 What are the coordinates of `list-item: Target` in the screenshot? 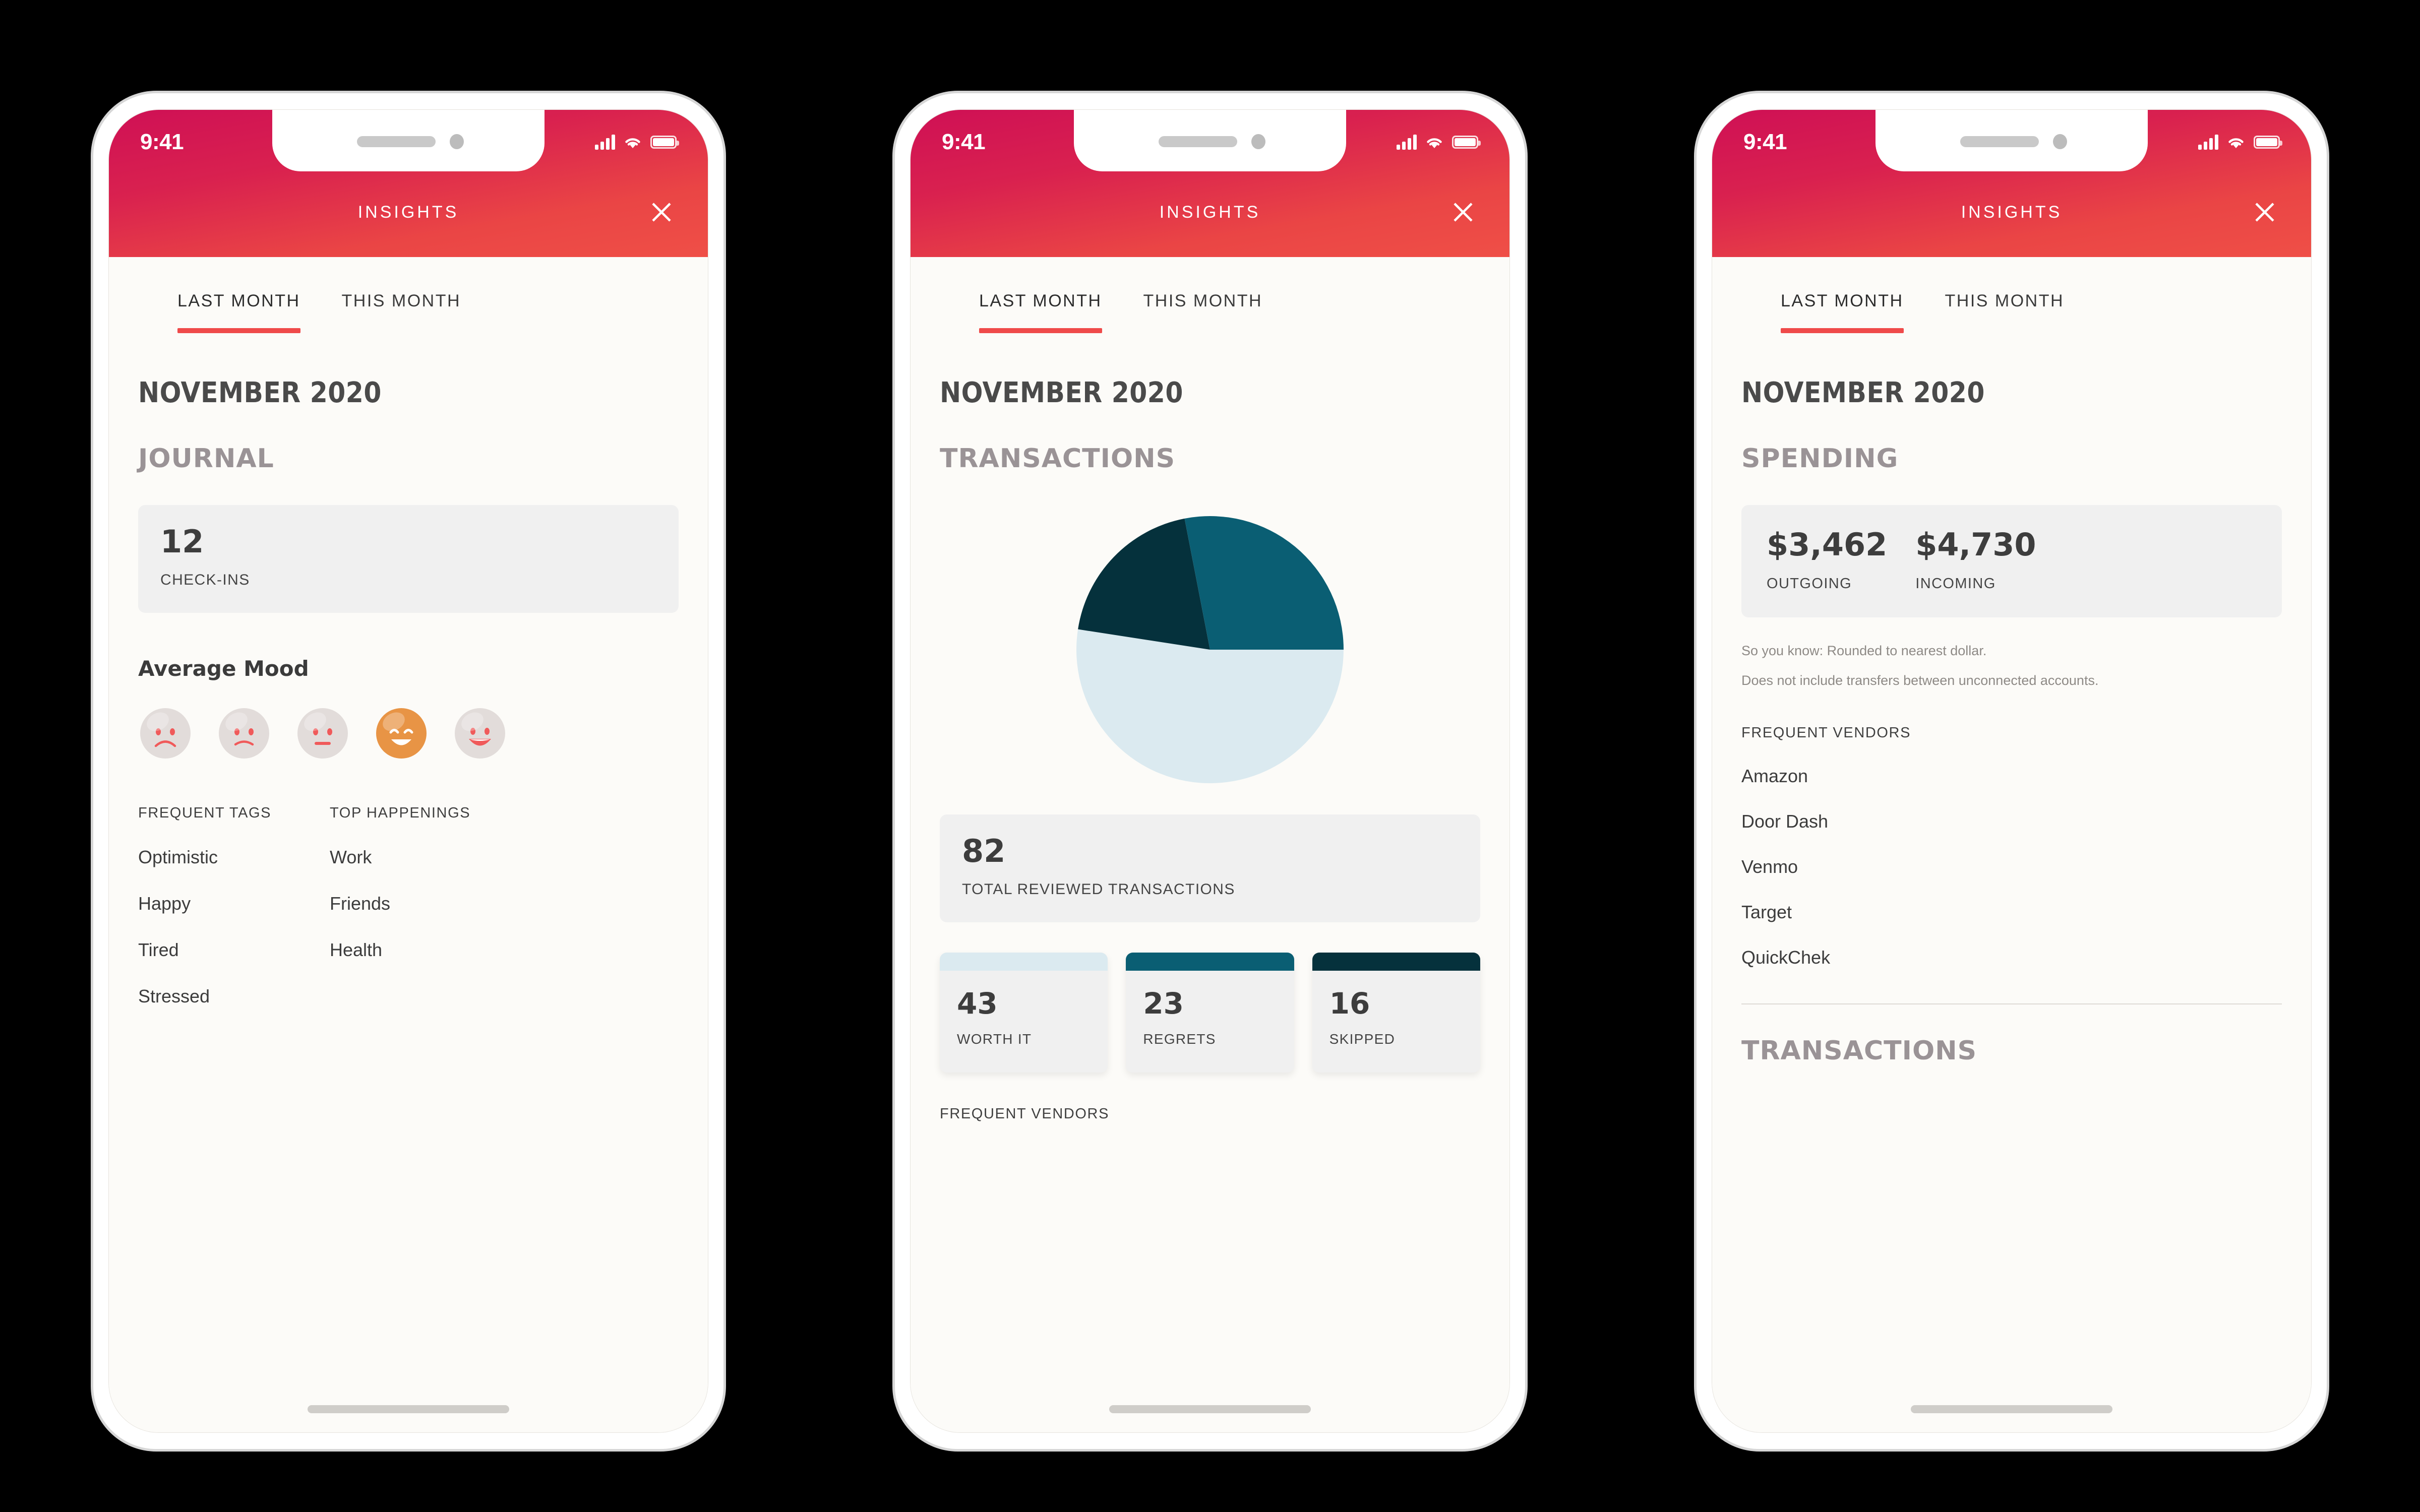 It's located at (2026, 912).